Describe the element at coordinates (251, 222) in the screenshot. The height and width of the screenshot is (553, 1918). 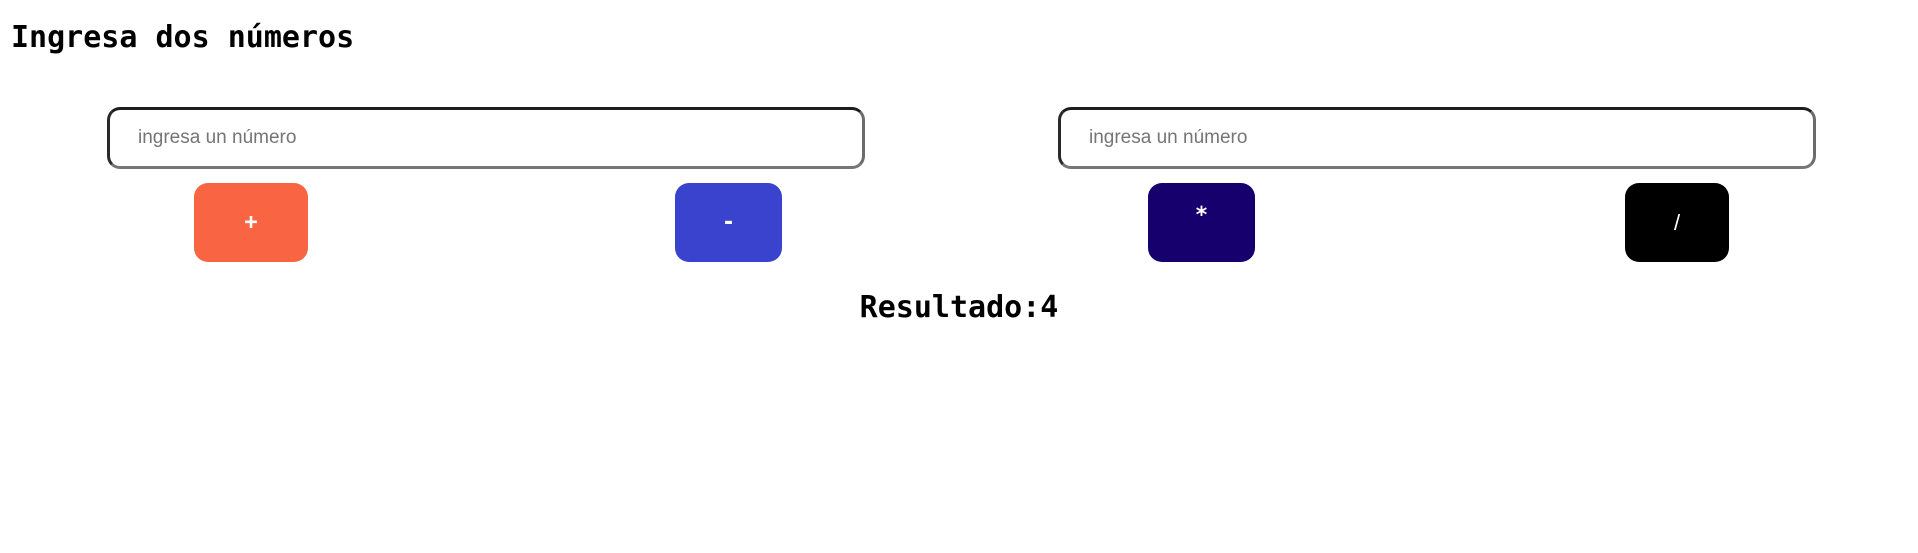
I see `add-button: +` at that location.